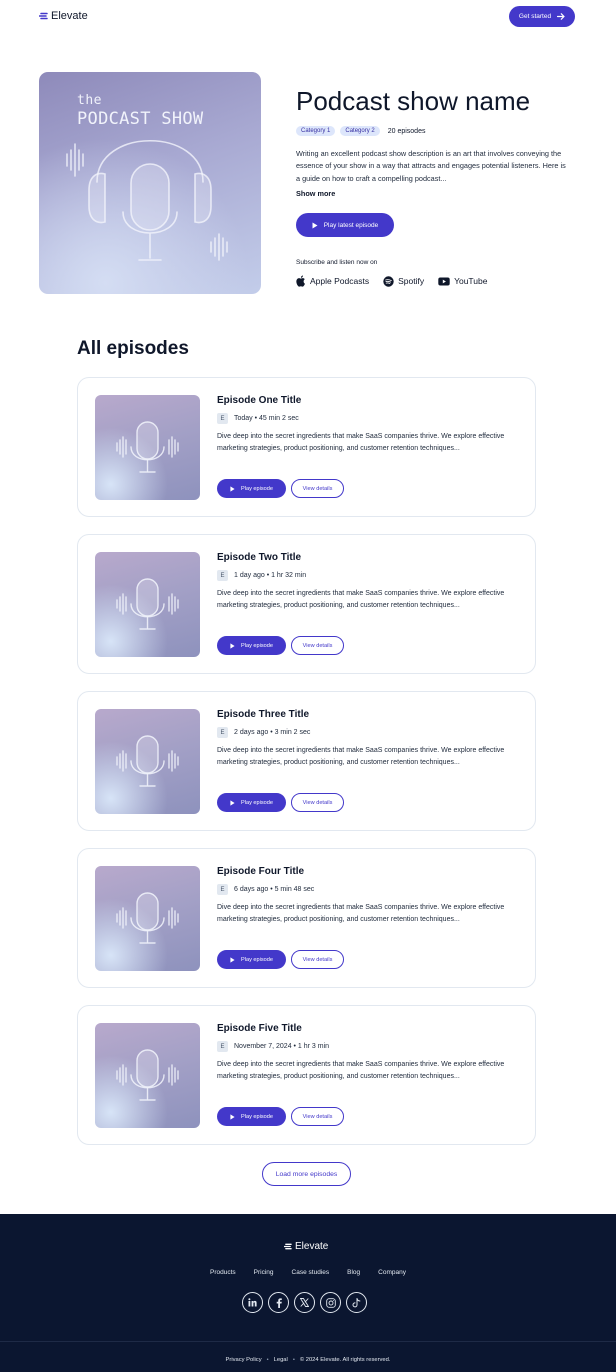 This screenshot has width=616, height=1372. What do you see at coordinates (392, 1272) in the screenshot?
I see `footer-link-company: Company` at bounding box center [392, 1272].